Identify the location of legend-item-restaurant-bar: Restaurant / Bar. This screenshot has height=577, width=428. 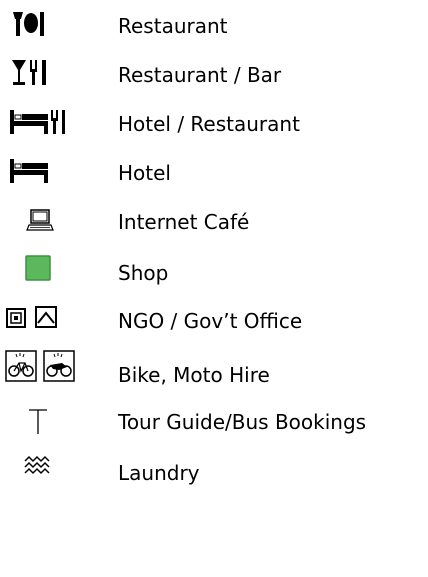
(214, 75).